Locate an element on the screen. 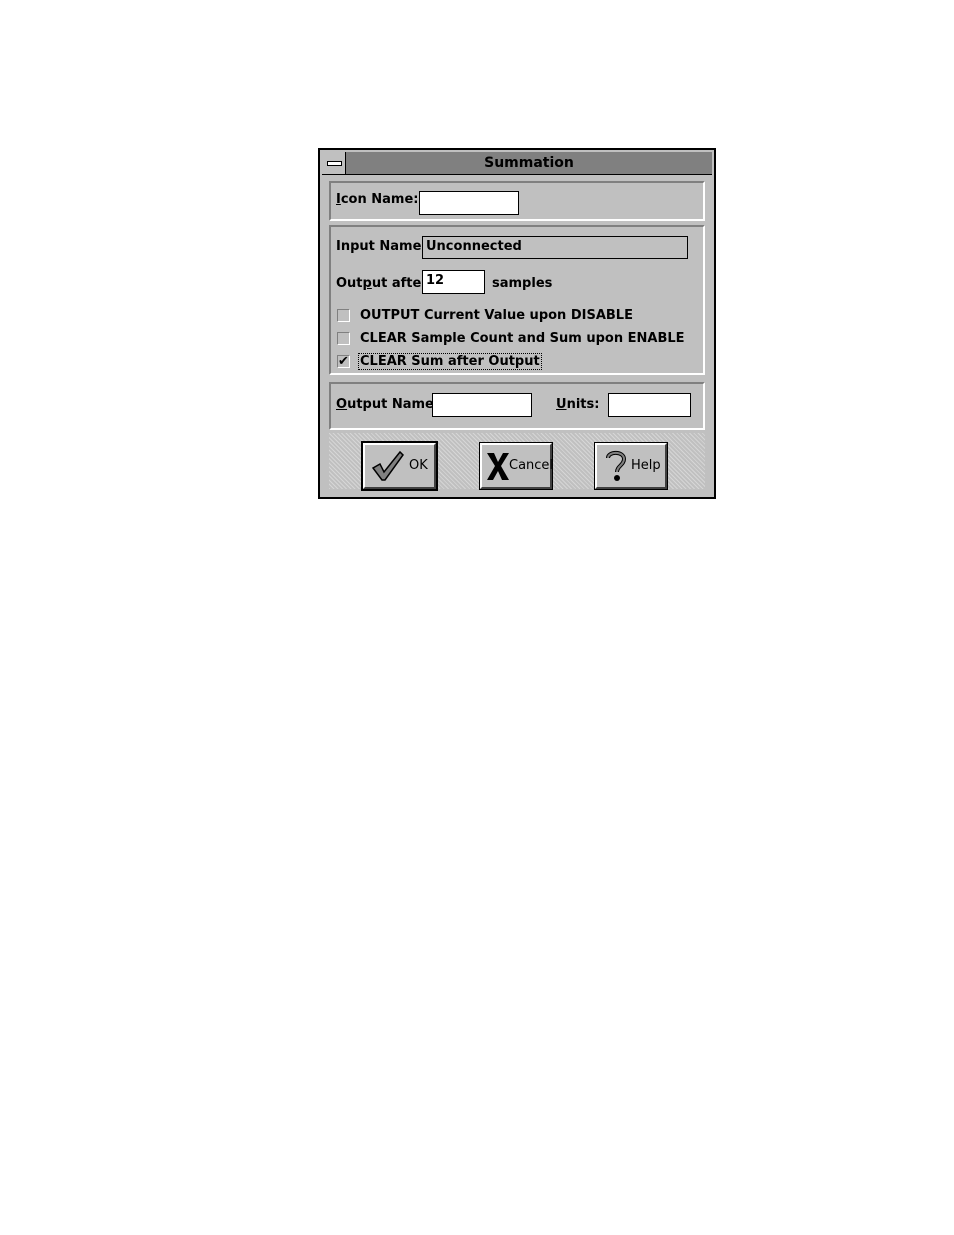  units-label: Units: is located at coordinates (578, 404).